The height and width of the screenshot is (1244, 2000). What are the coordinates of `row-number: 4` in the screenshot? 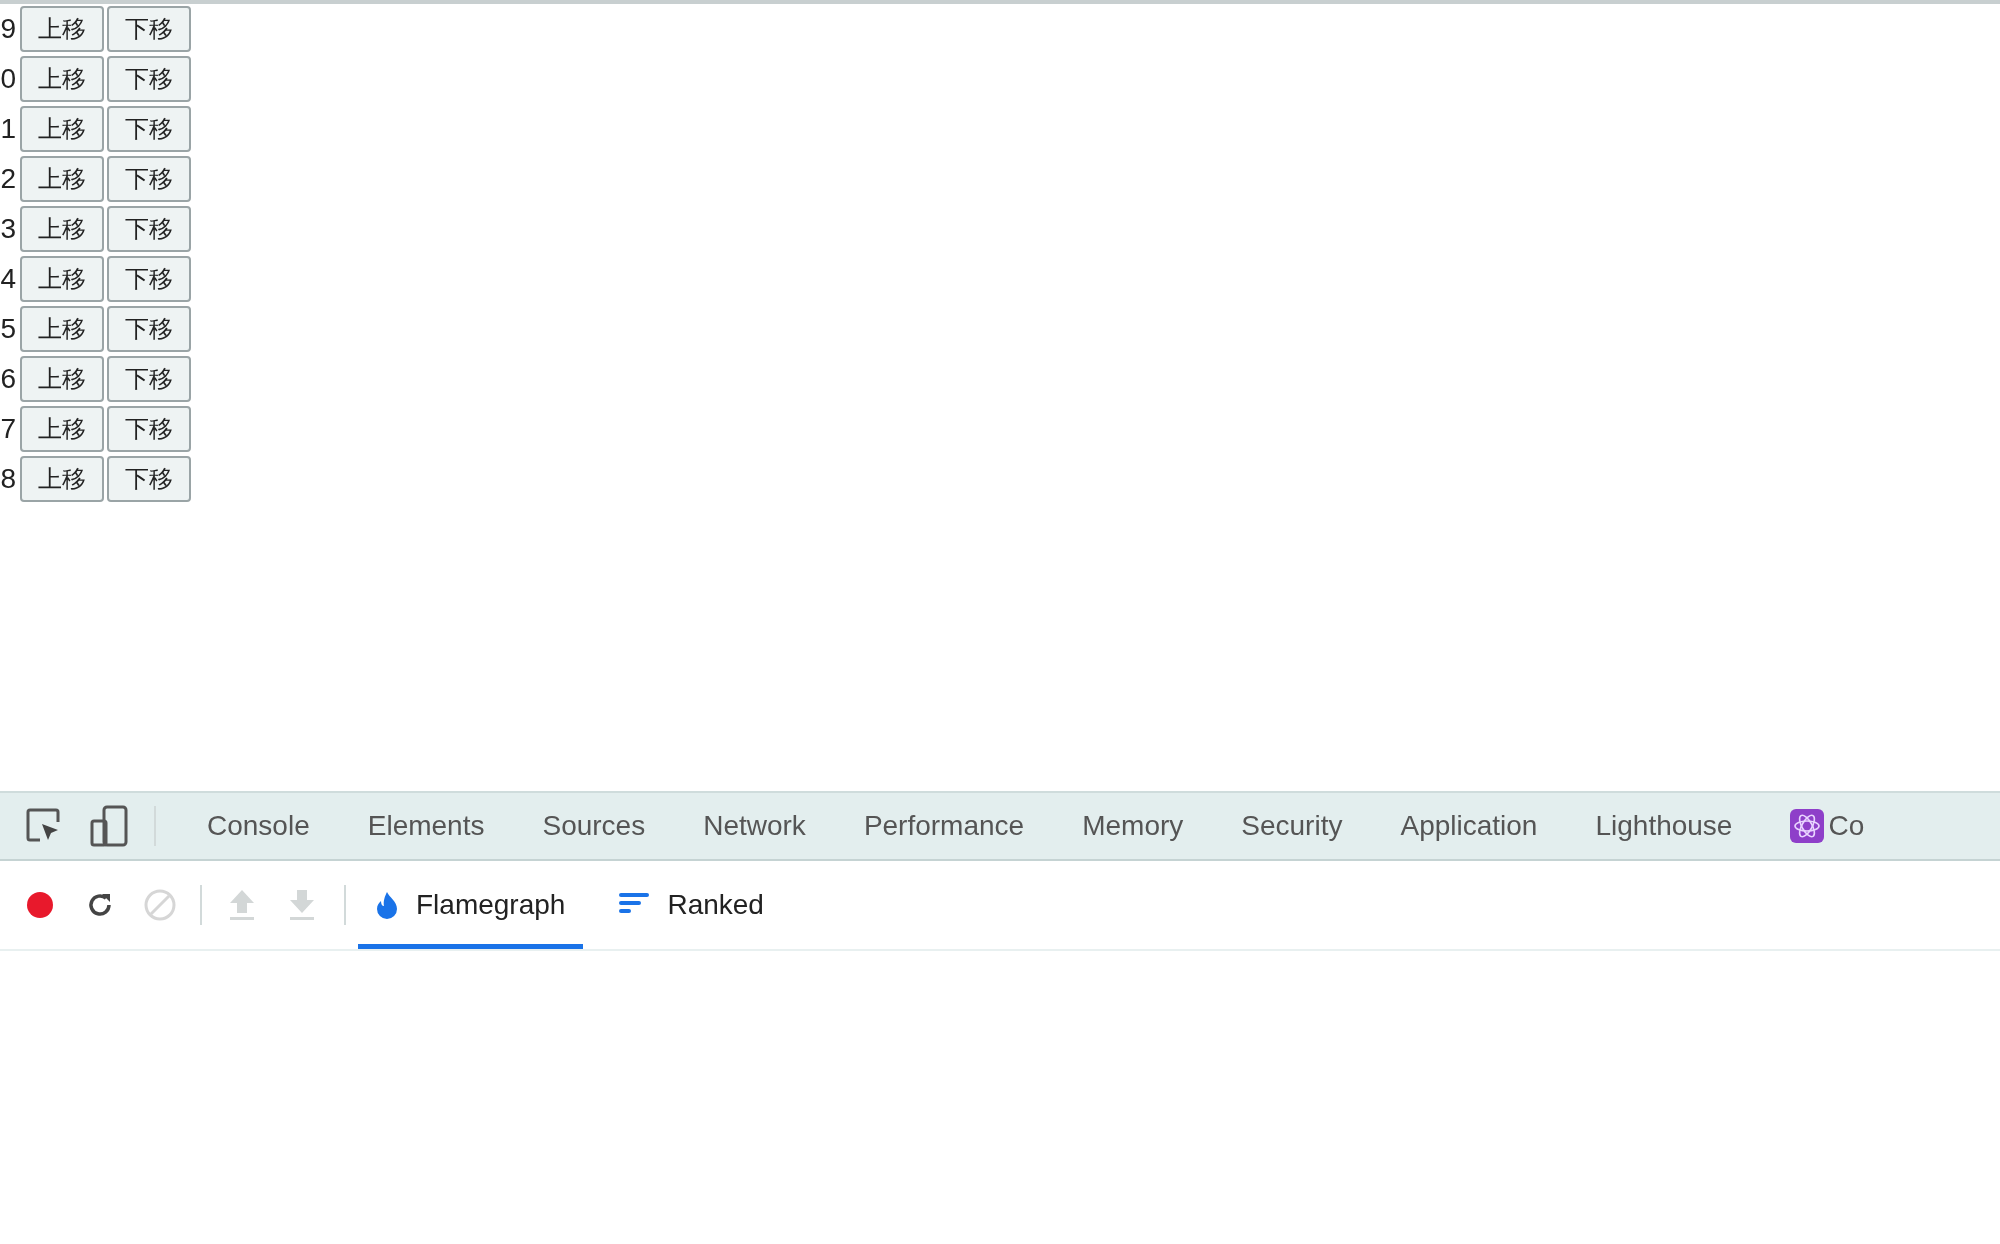 It's located at (8, 279).